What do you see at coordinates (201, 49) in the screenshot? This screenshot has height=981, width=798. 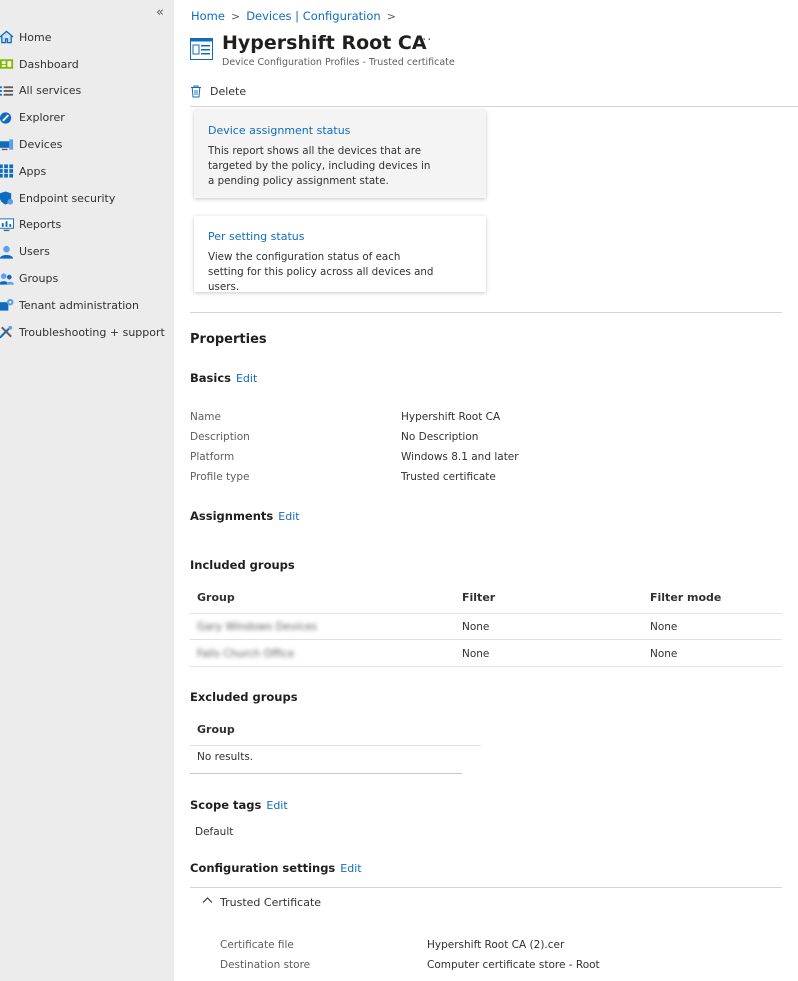 I see `configuration-profile-icon` at bounding box center [201, 49].